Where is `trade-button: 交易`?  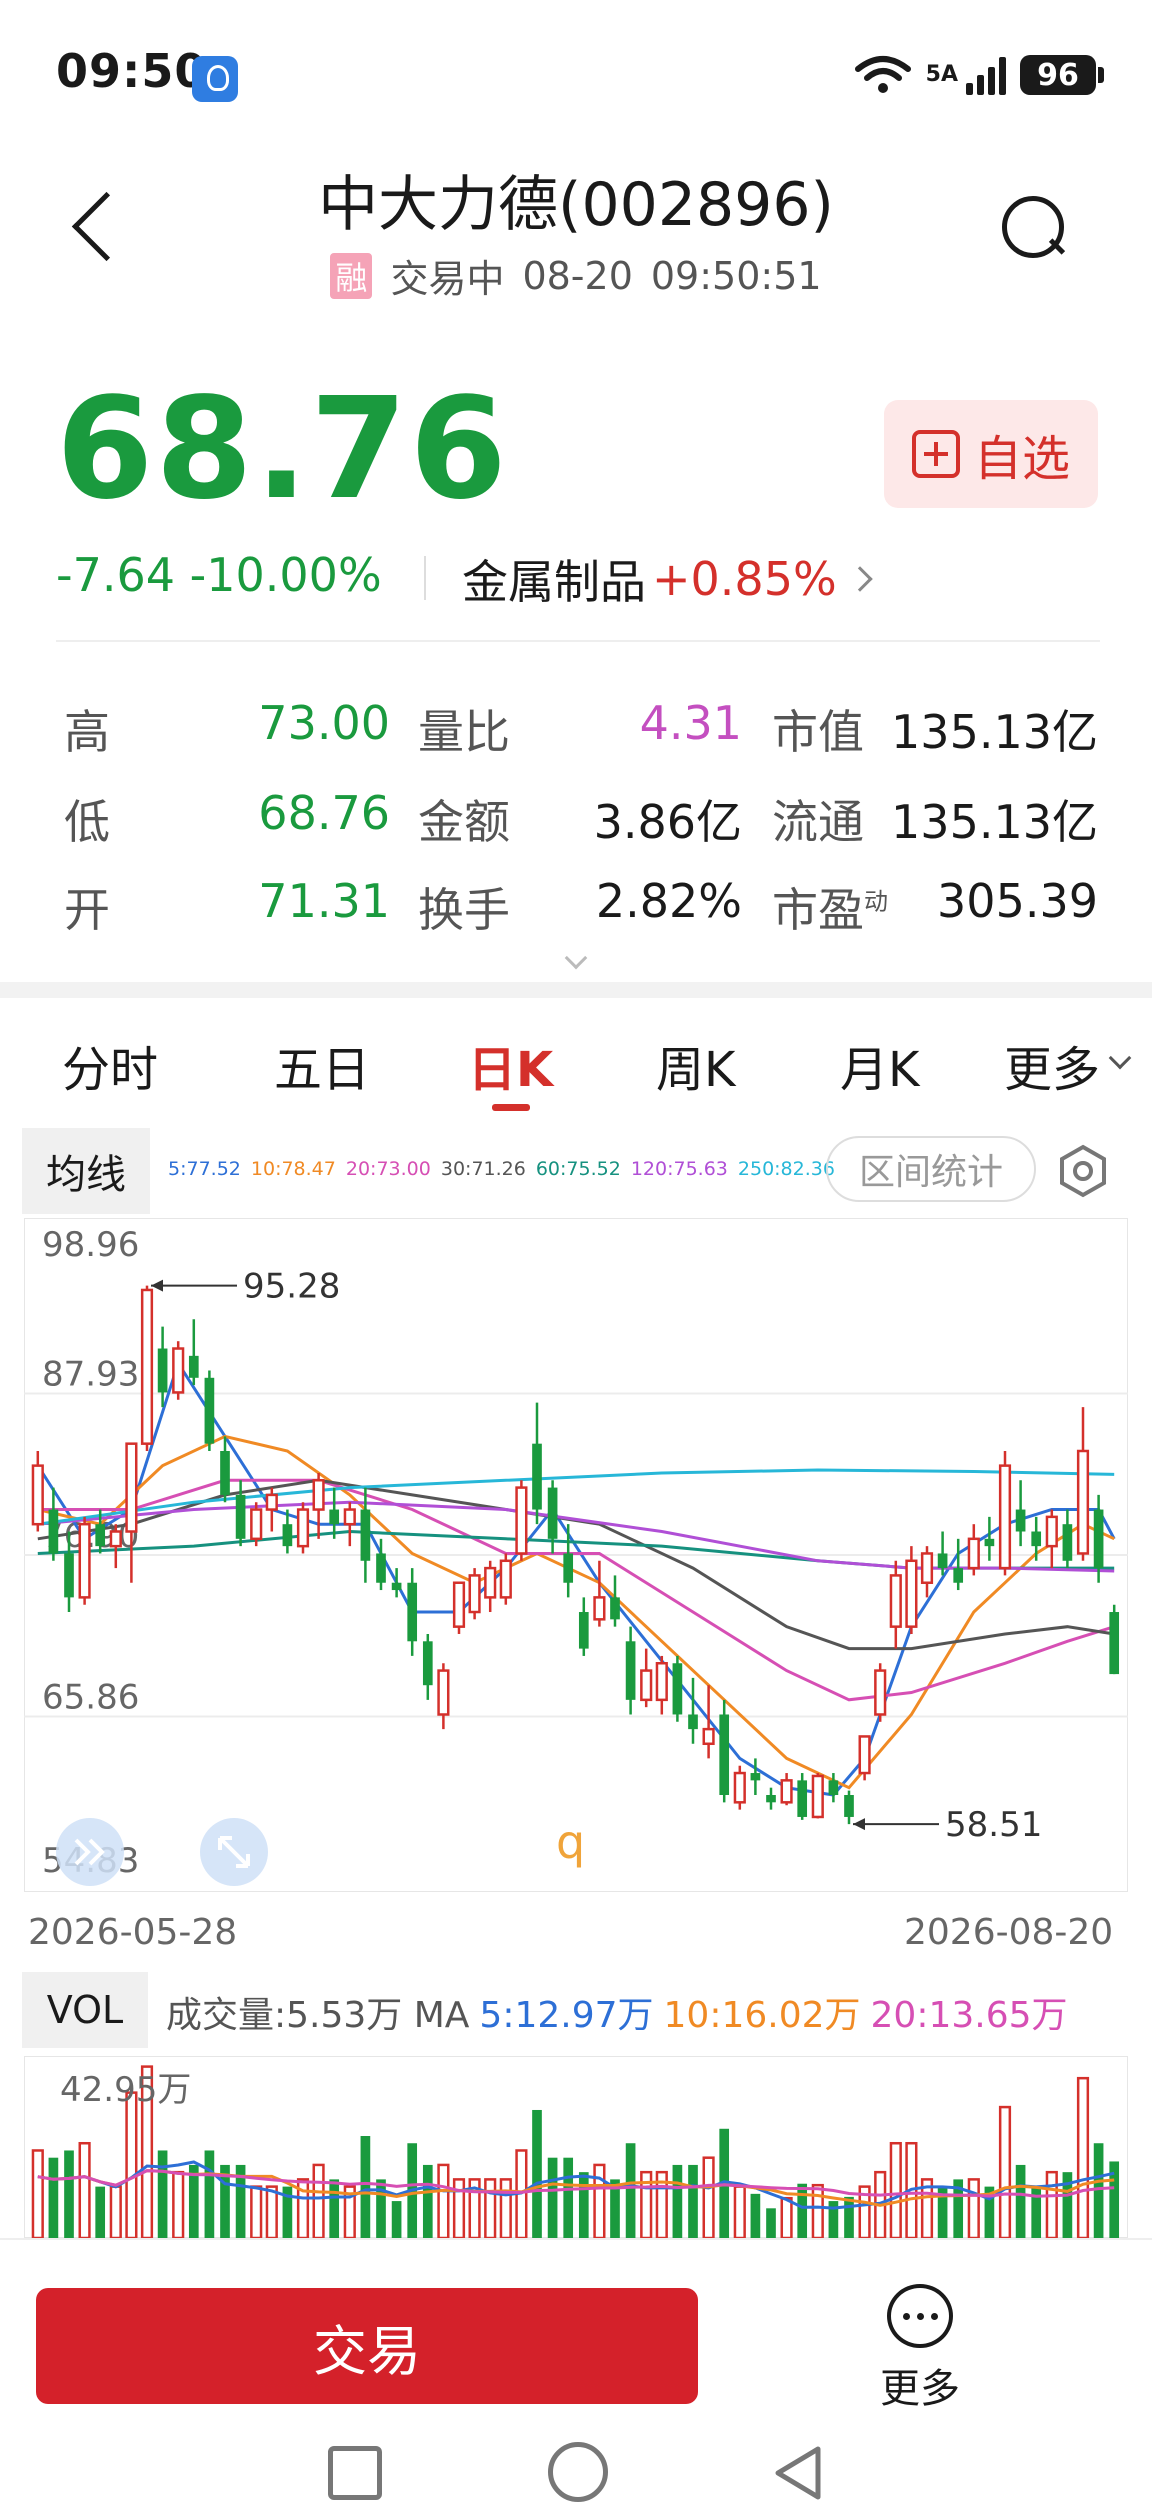 trade-button: 交易 is located at coordinates (367, 2346).